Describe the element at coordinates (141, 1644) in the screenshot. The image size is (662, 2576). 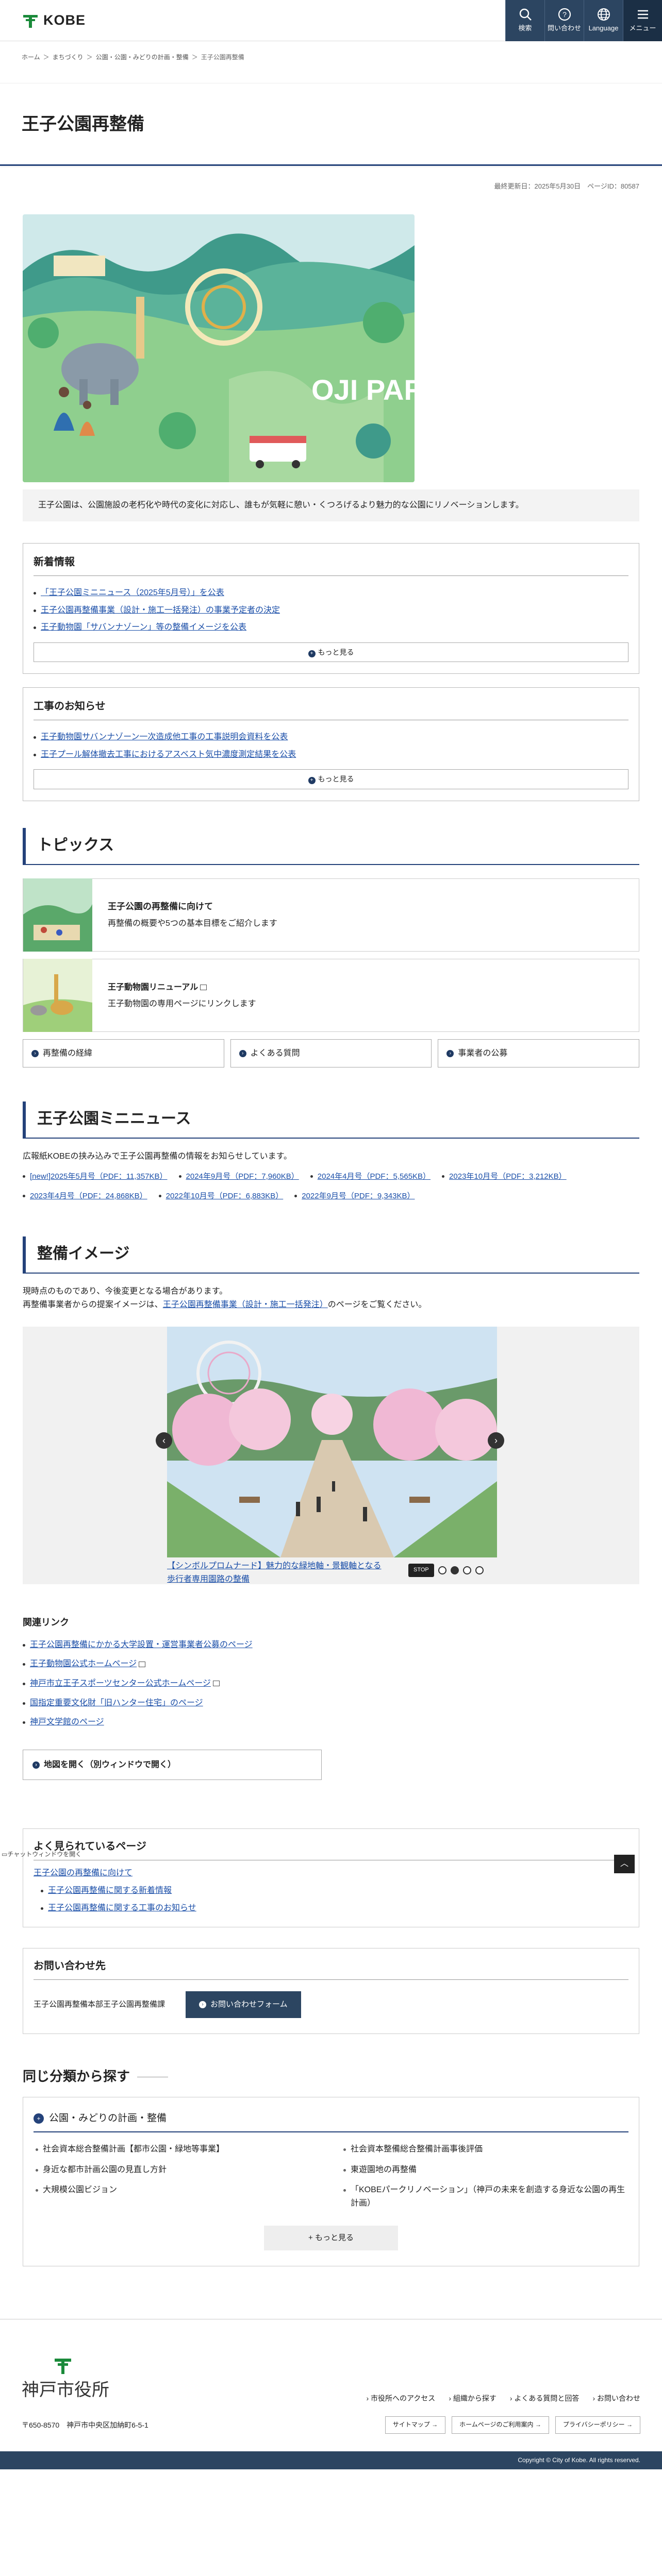
I see `related-link: 王子公園再整備にかかる大学設置・運営事業者公募のページ` at that location.